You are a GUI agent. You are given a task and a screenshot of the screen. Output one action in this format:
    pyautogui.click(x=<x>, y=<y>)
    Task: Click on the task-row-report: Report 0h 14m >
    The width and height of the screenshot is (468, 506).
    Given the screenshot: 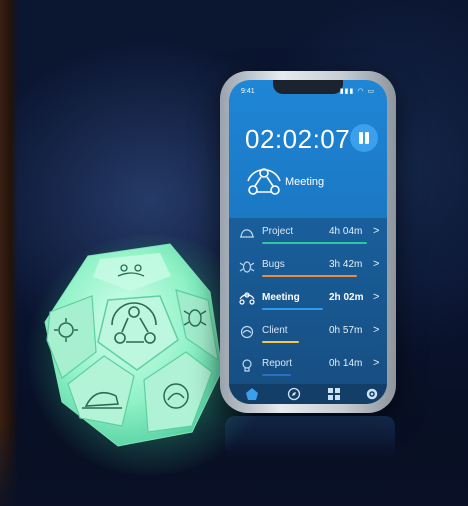 What is the action you would take?
    pyautogui.click(x=308, y=366)
    